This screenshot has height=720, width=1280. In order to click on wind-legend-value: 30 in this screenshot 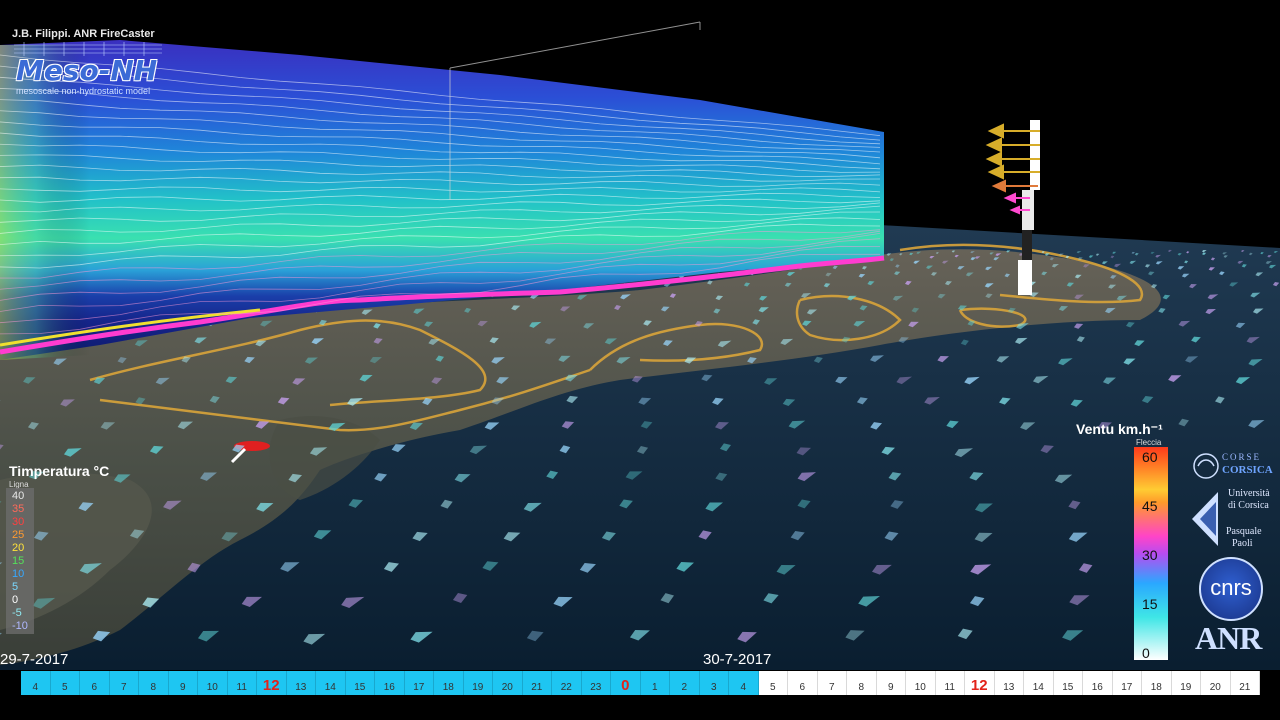, I will do `click(1150, 555)`.